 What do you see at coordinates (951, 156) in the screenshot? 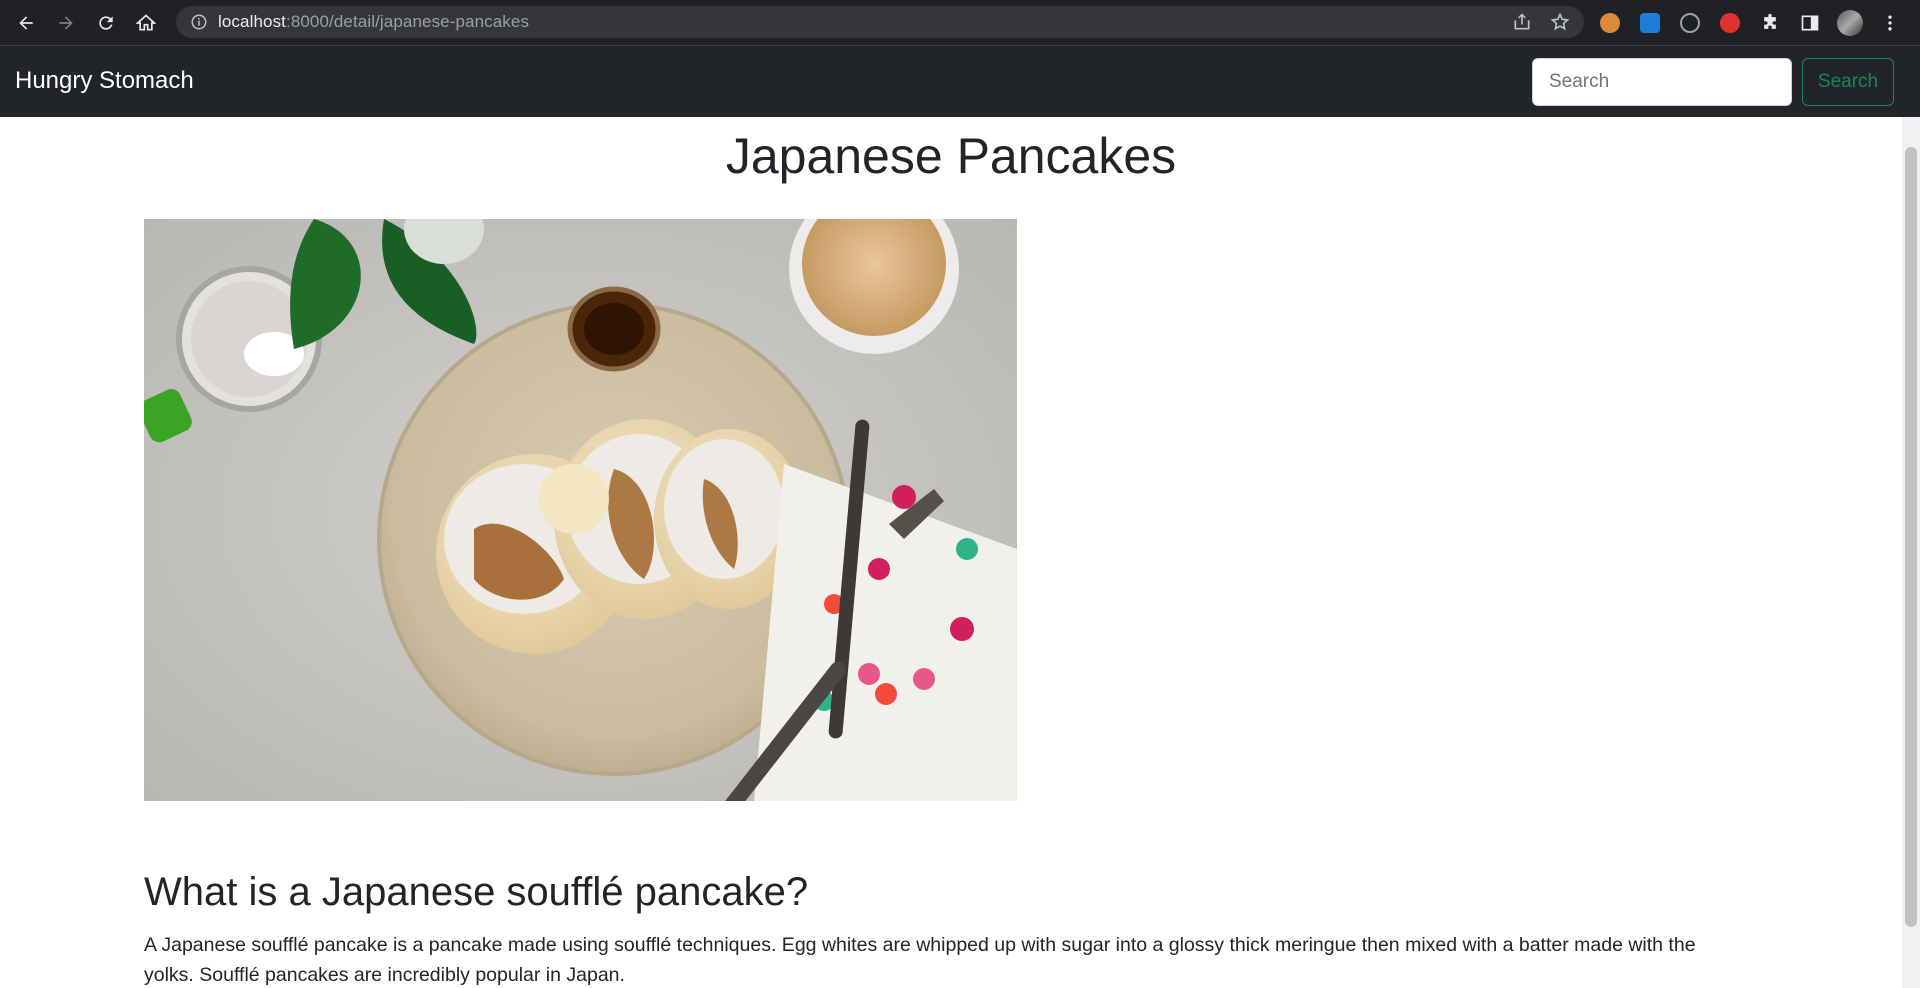
I see `page-title: Japanese Pancakes` at bounding box center [951, 156].